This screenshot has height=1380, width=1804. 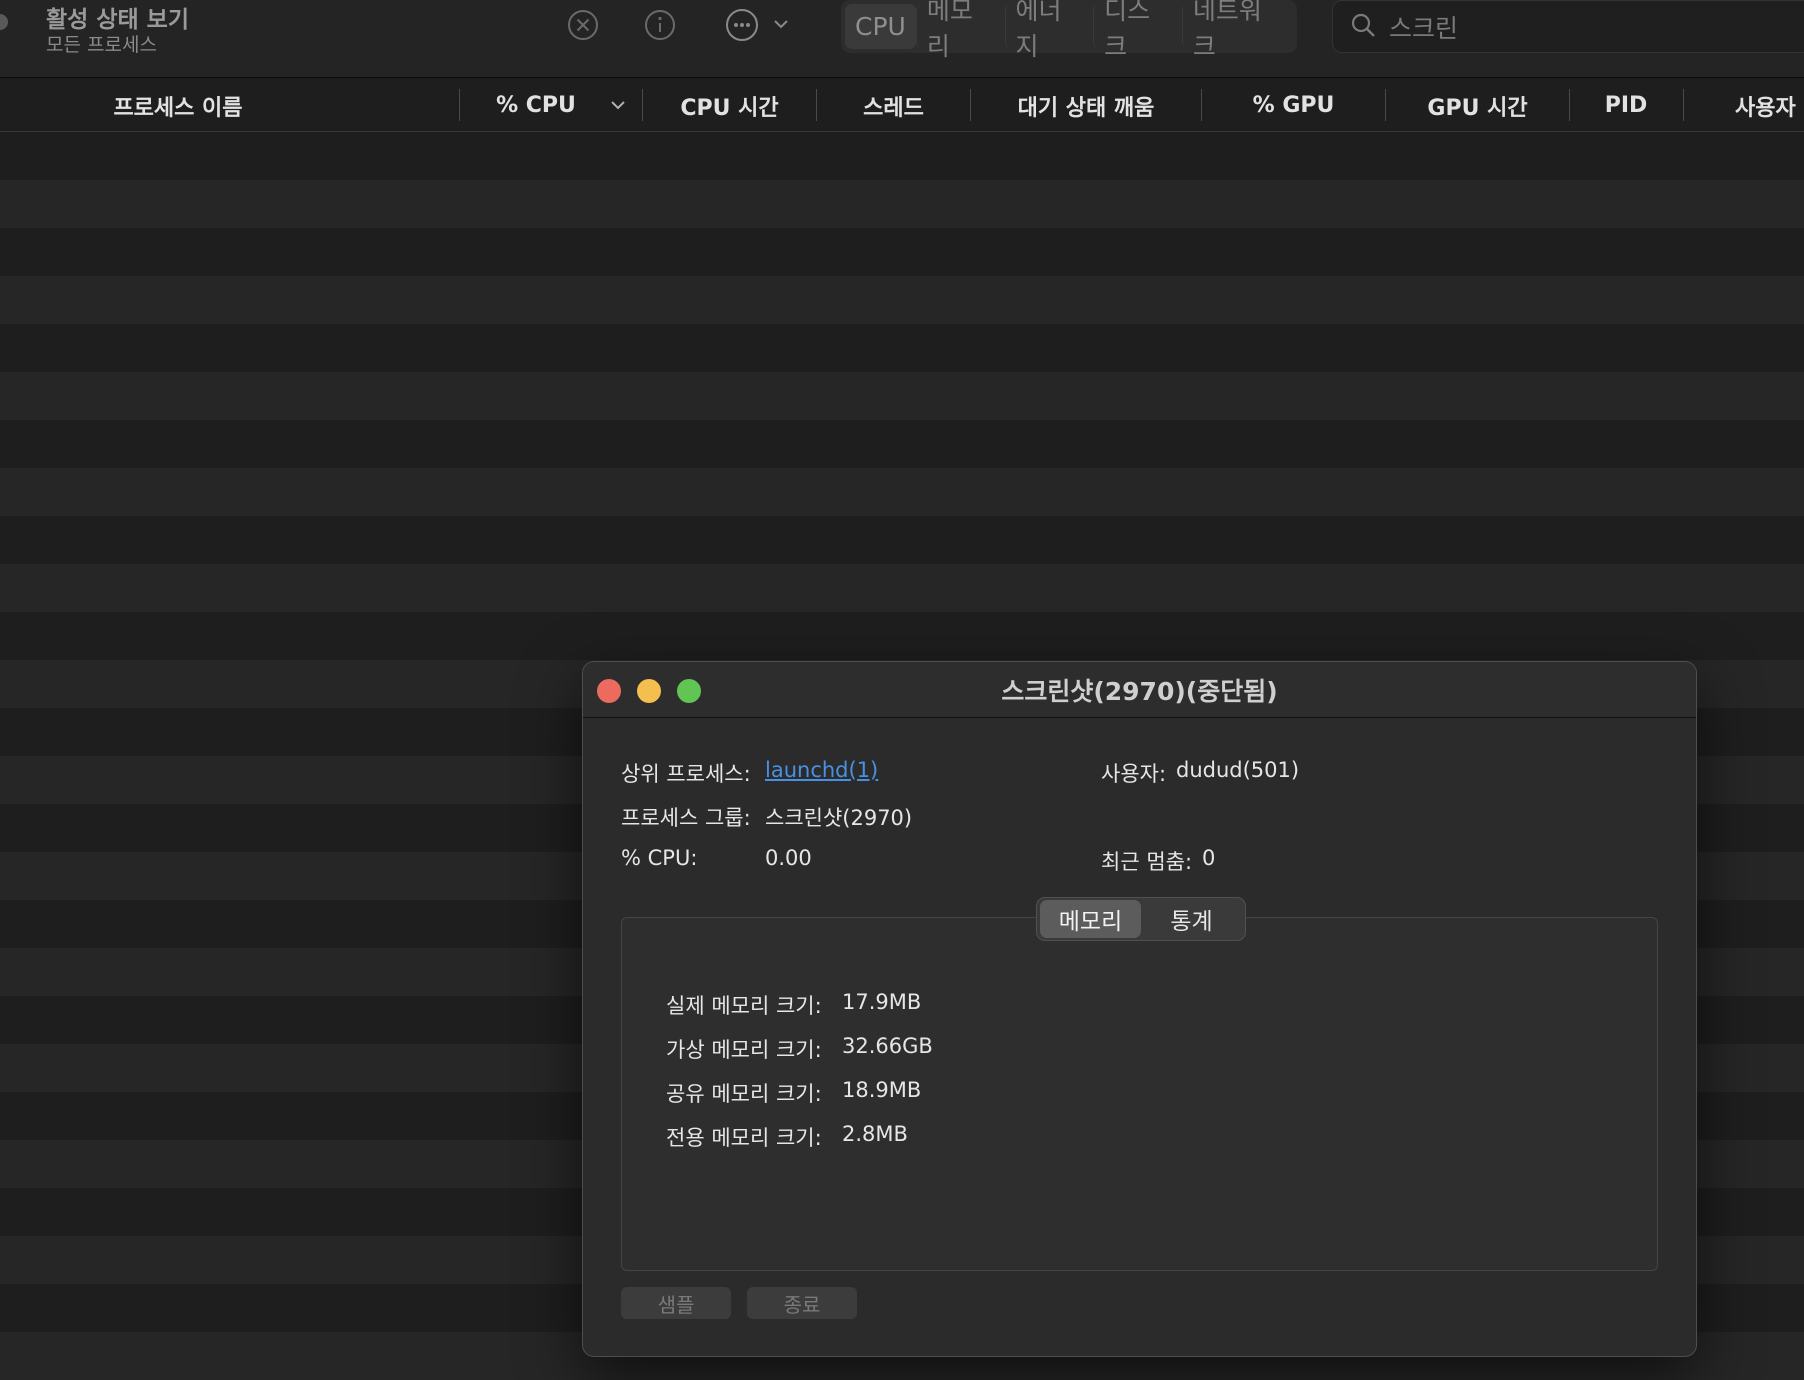 What do you see at coordinates (1147, 862) in the screenshot?
I see `recent-hangs-label: 최근 멈춤:` at bounding box center [1147, 862].